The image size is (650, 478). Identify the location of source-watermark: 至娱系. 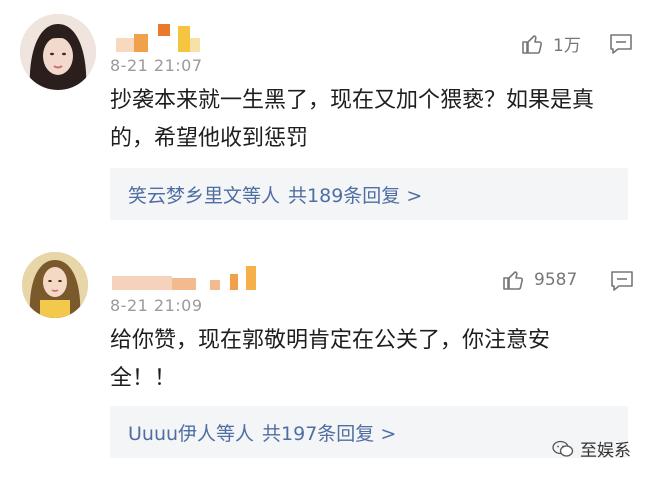
(591, 448).